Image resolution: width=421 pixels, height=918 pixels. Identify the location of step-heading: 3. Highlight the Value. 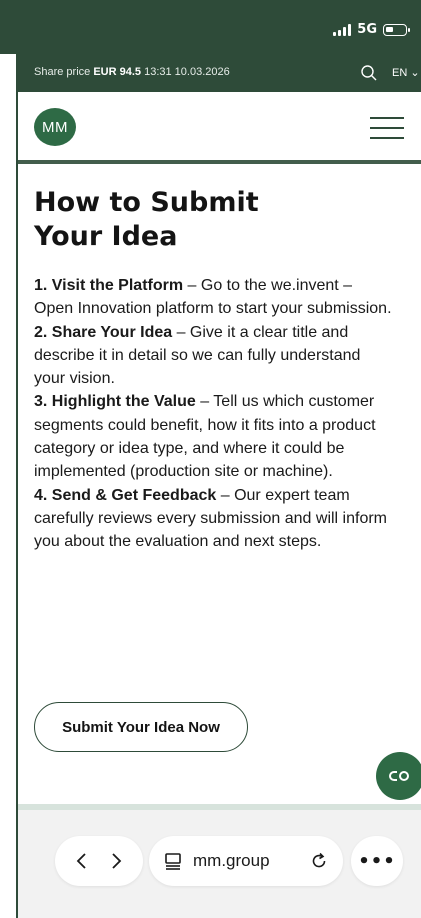
(115, 402).